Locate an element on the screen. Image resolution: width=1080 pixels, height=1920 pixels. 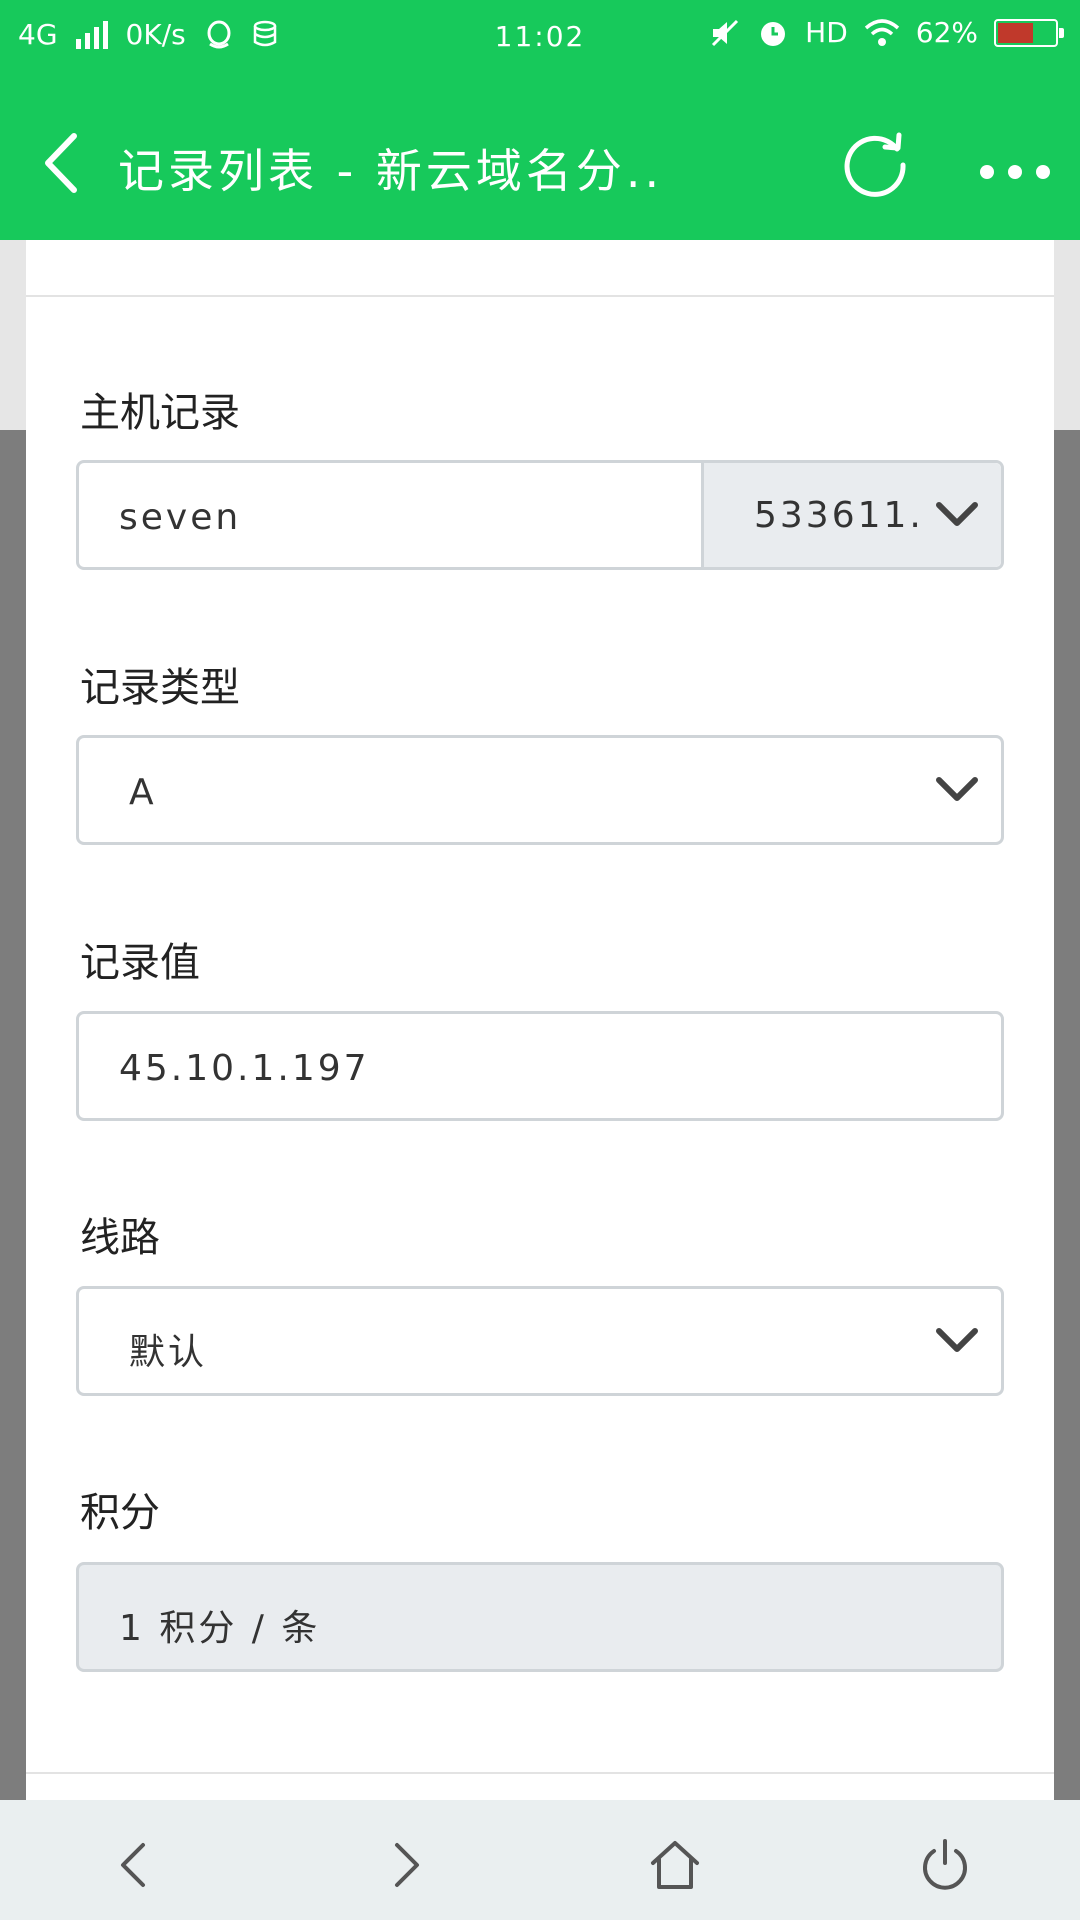
record-type-label: 记录类型 is located at coordinates (160, 688).